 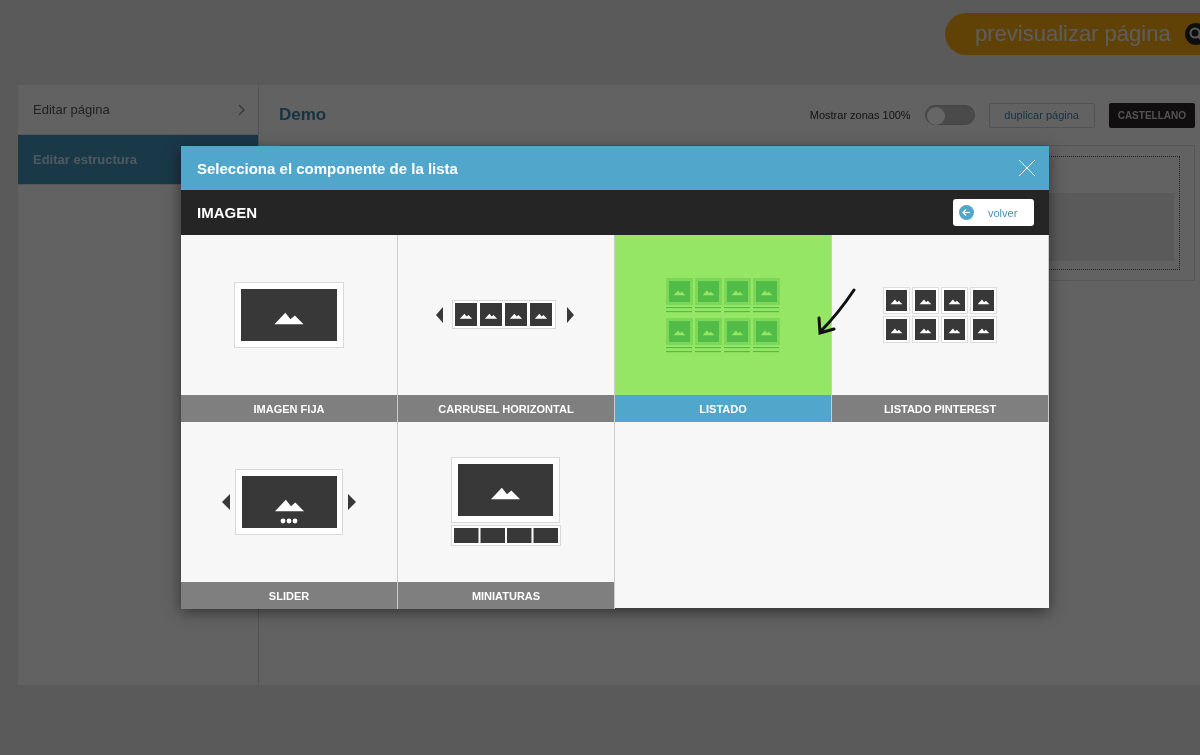 What do you see at coordinates (860, 115) in the screenshot?
I see `toggle-label: Mostrar zonas 100%` at bounding box center [860, 115].